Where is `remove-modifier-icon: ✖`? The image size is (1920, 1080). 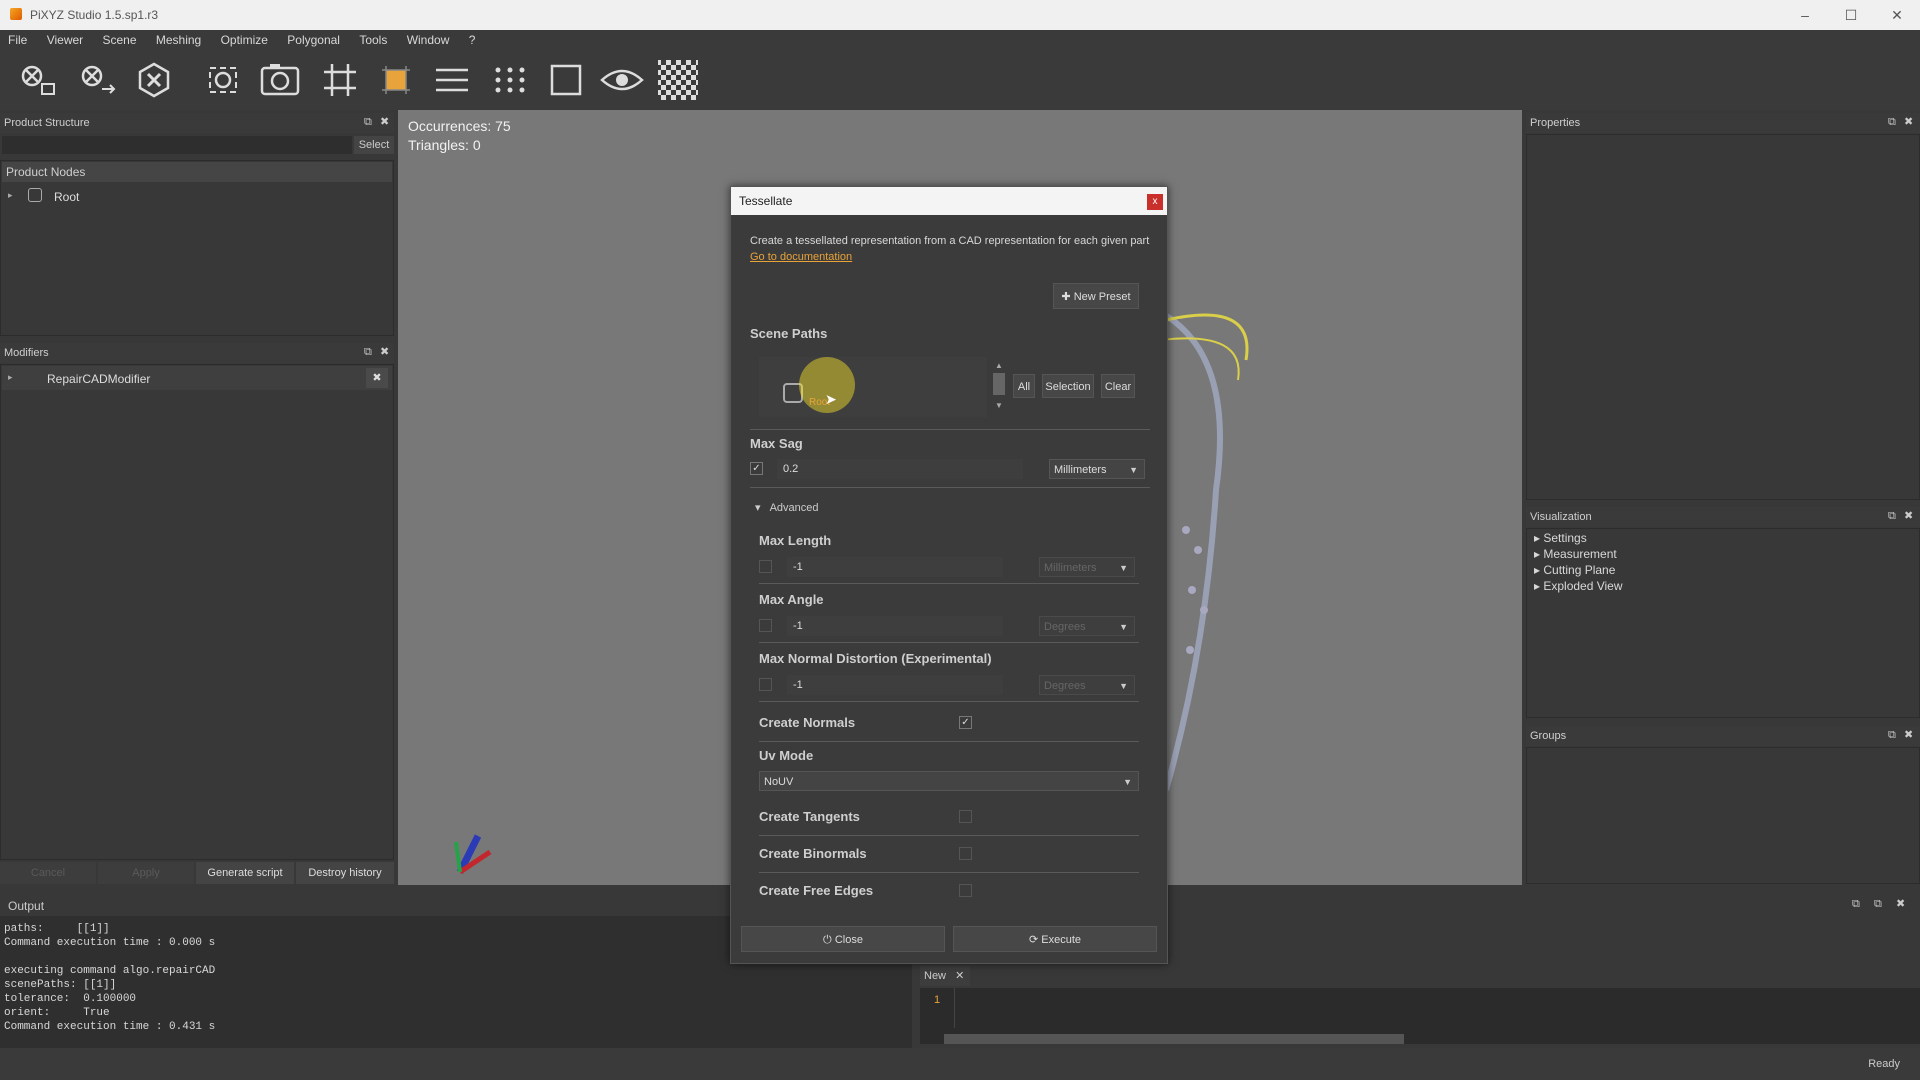
remove-modifier-icon: ✖ is located at coordinates (377, 378).